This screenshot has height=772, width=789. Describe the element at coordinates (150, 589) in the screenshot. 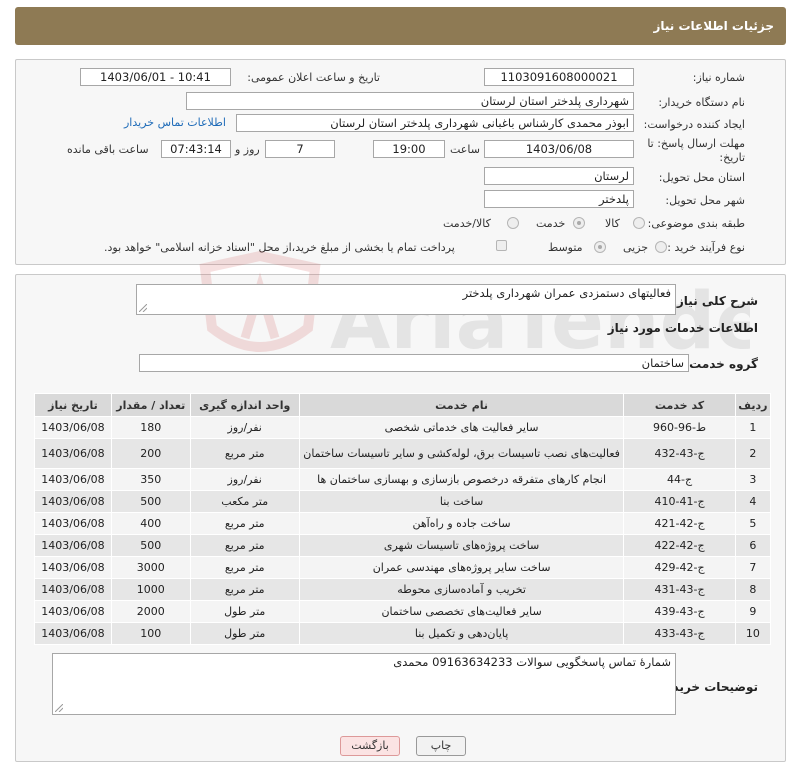

I see `cell-quantity: 1000` at that location.